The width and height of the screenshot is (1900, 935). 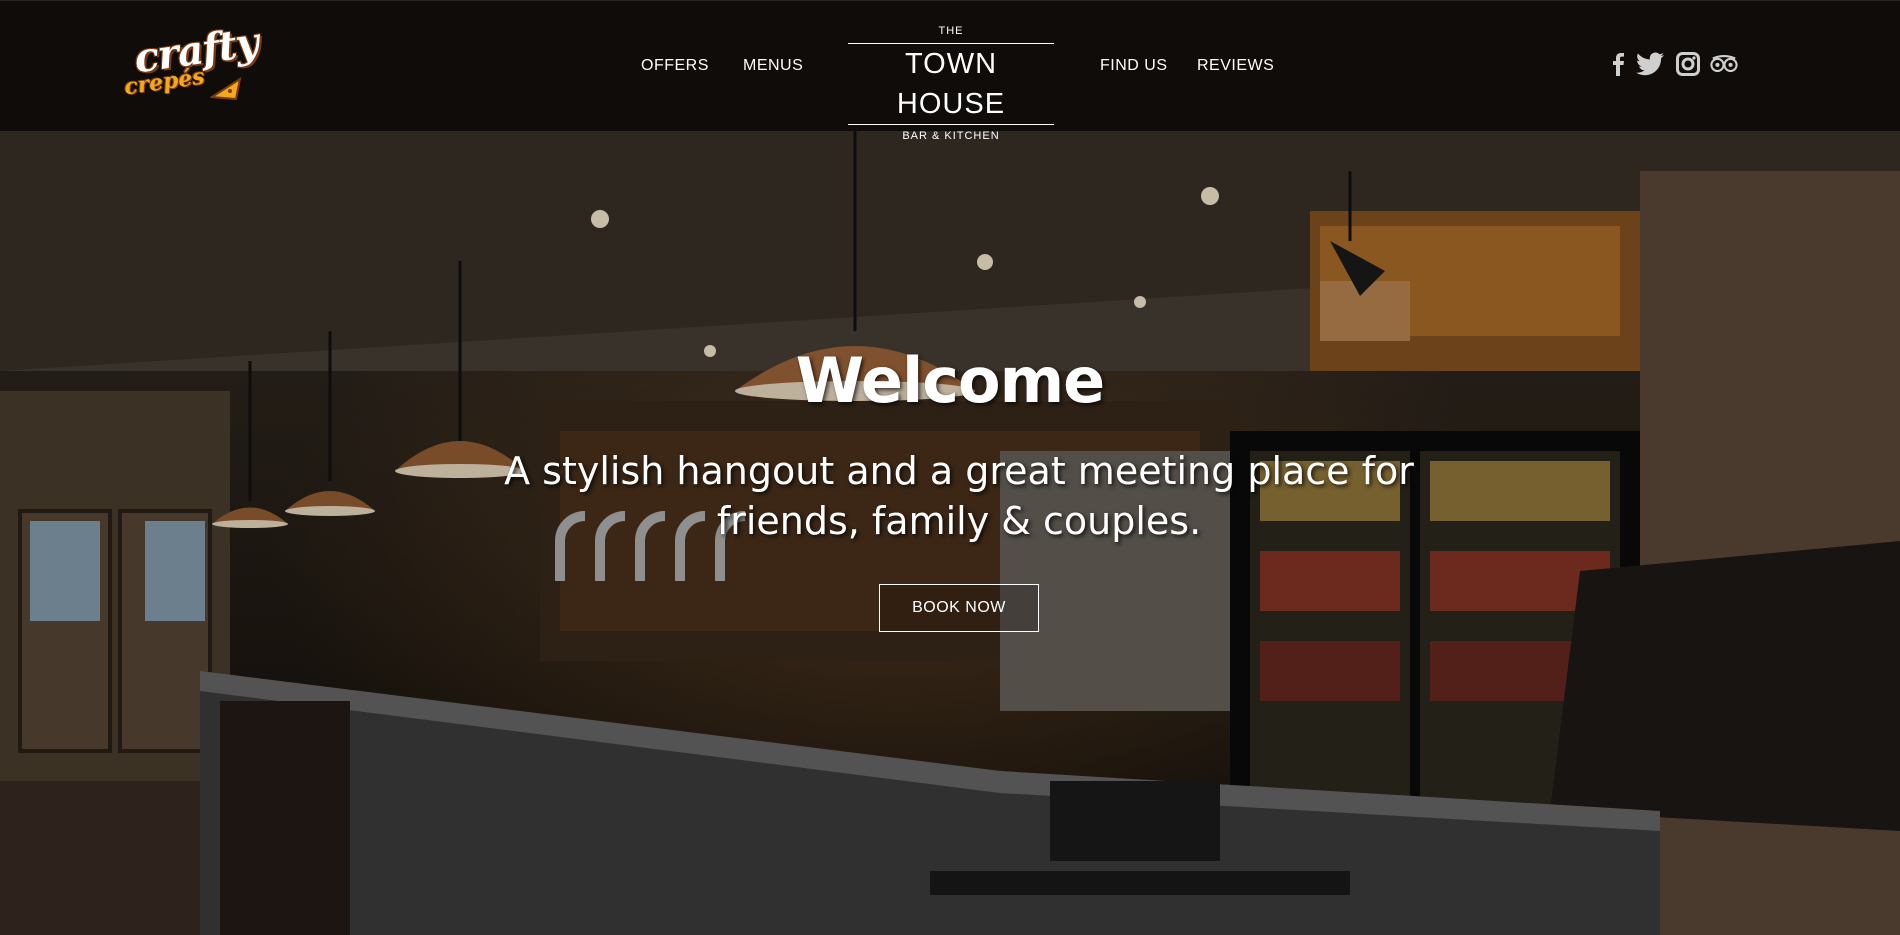 What do you see at coordinates (1618, 64) in the screenshot?
I see `facebook-icon` at bounding box center [1618, 64].